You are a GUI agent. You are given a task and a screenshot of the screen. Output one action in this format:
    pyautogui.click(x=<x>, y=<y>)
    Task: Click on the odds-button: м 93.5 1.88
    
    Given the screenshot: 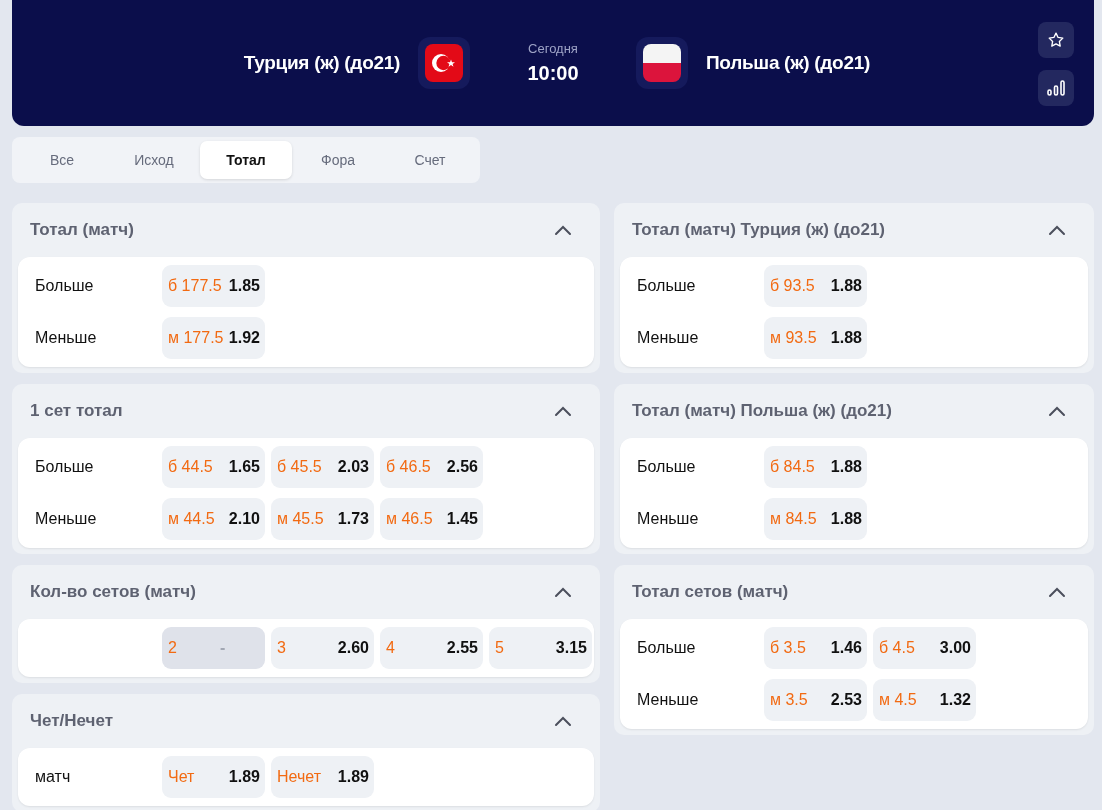 What is the action you would take?
    pyautogui.click(x=815, y=338)
    